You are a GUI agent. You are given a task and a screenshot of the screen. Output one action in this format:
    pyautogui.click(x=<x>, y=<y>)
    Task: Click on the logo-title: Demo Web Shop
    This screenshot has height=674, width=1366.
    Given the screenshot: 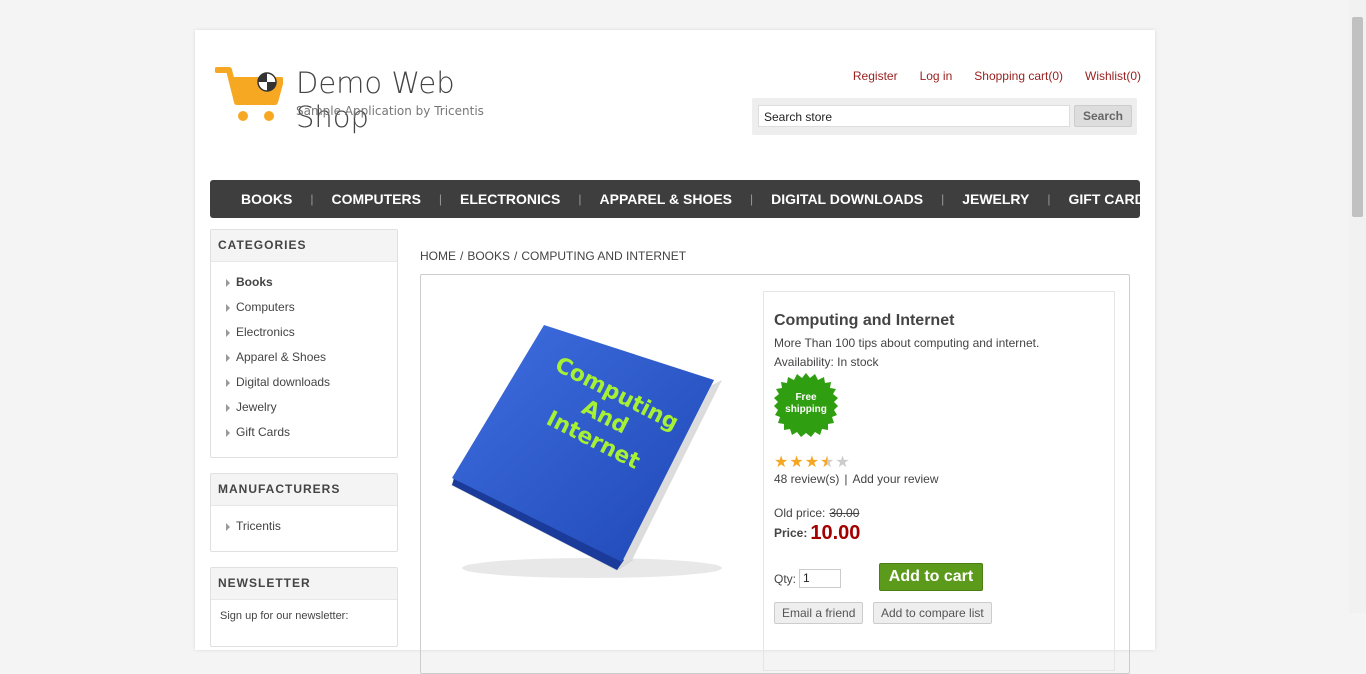 What is the action you would take?
    pyautogui.click(x=375, y=100)
    